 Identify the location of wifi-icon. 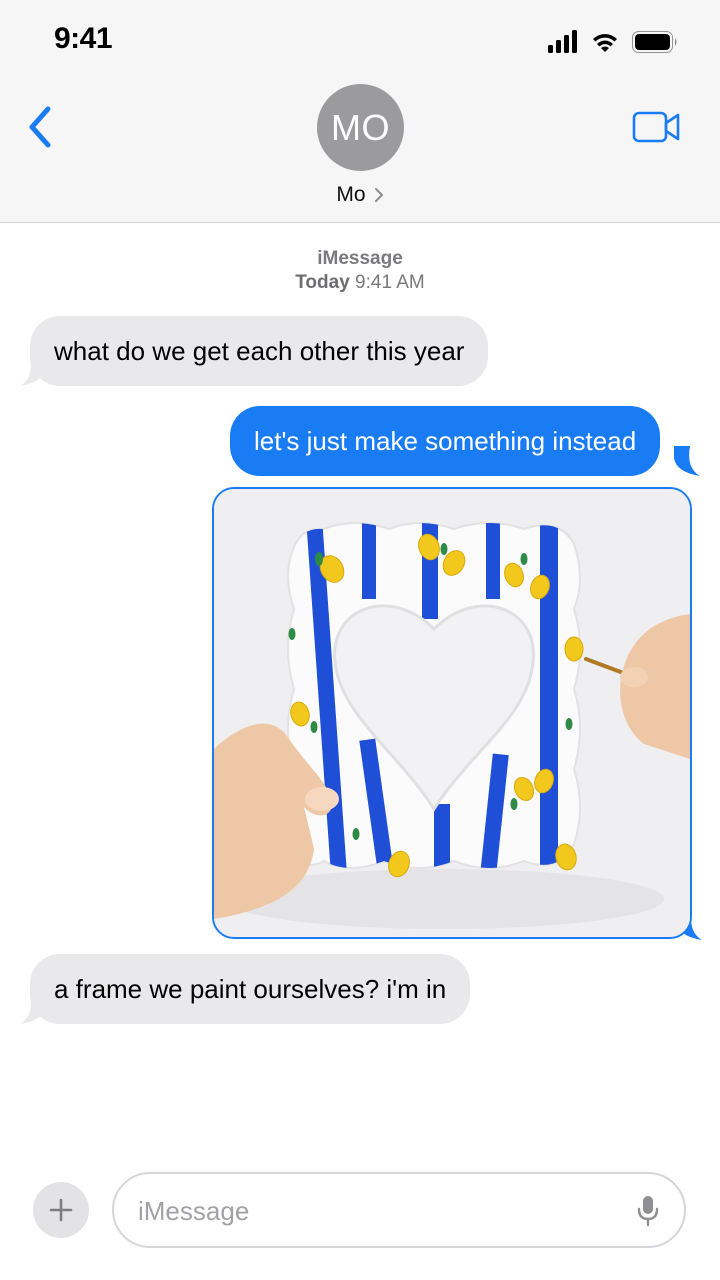
(605, 43).